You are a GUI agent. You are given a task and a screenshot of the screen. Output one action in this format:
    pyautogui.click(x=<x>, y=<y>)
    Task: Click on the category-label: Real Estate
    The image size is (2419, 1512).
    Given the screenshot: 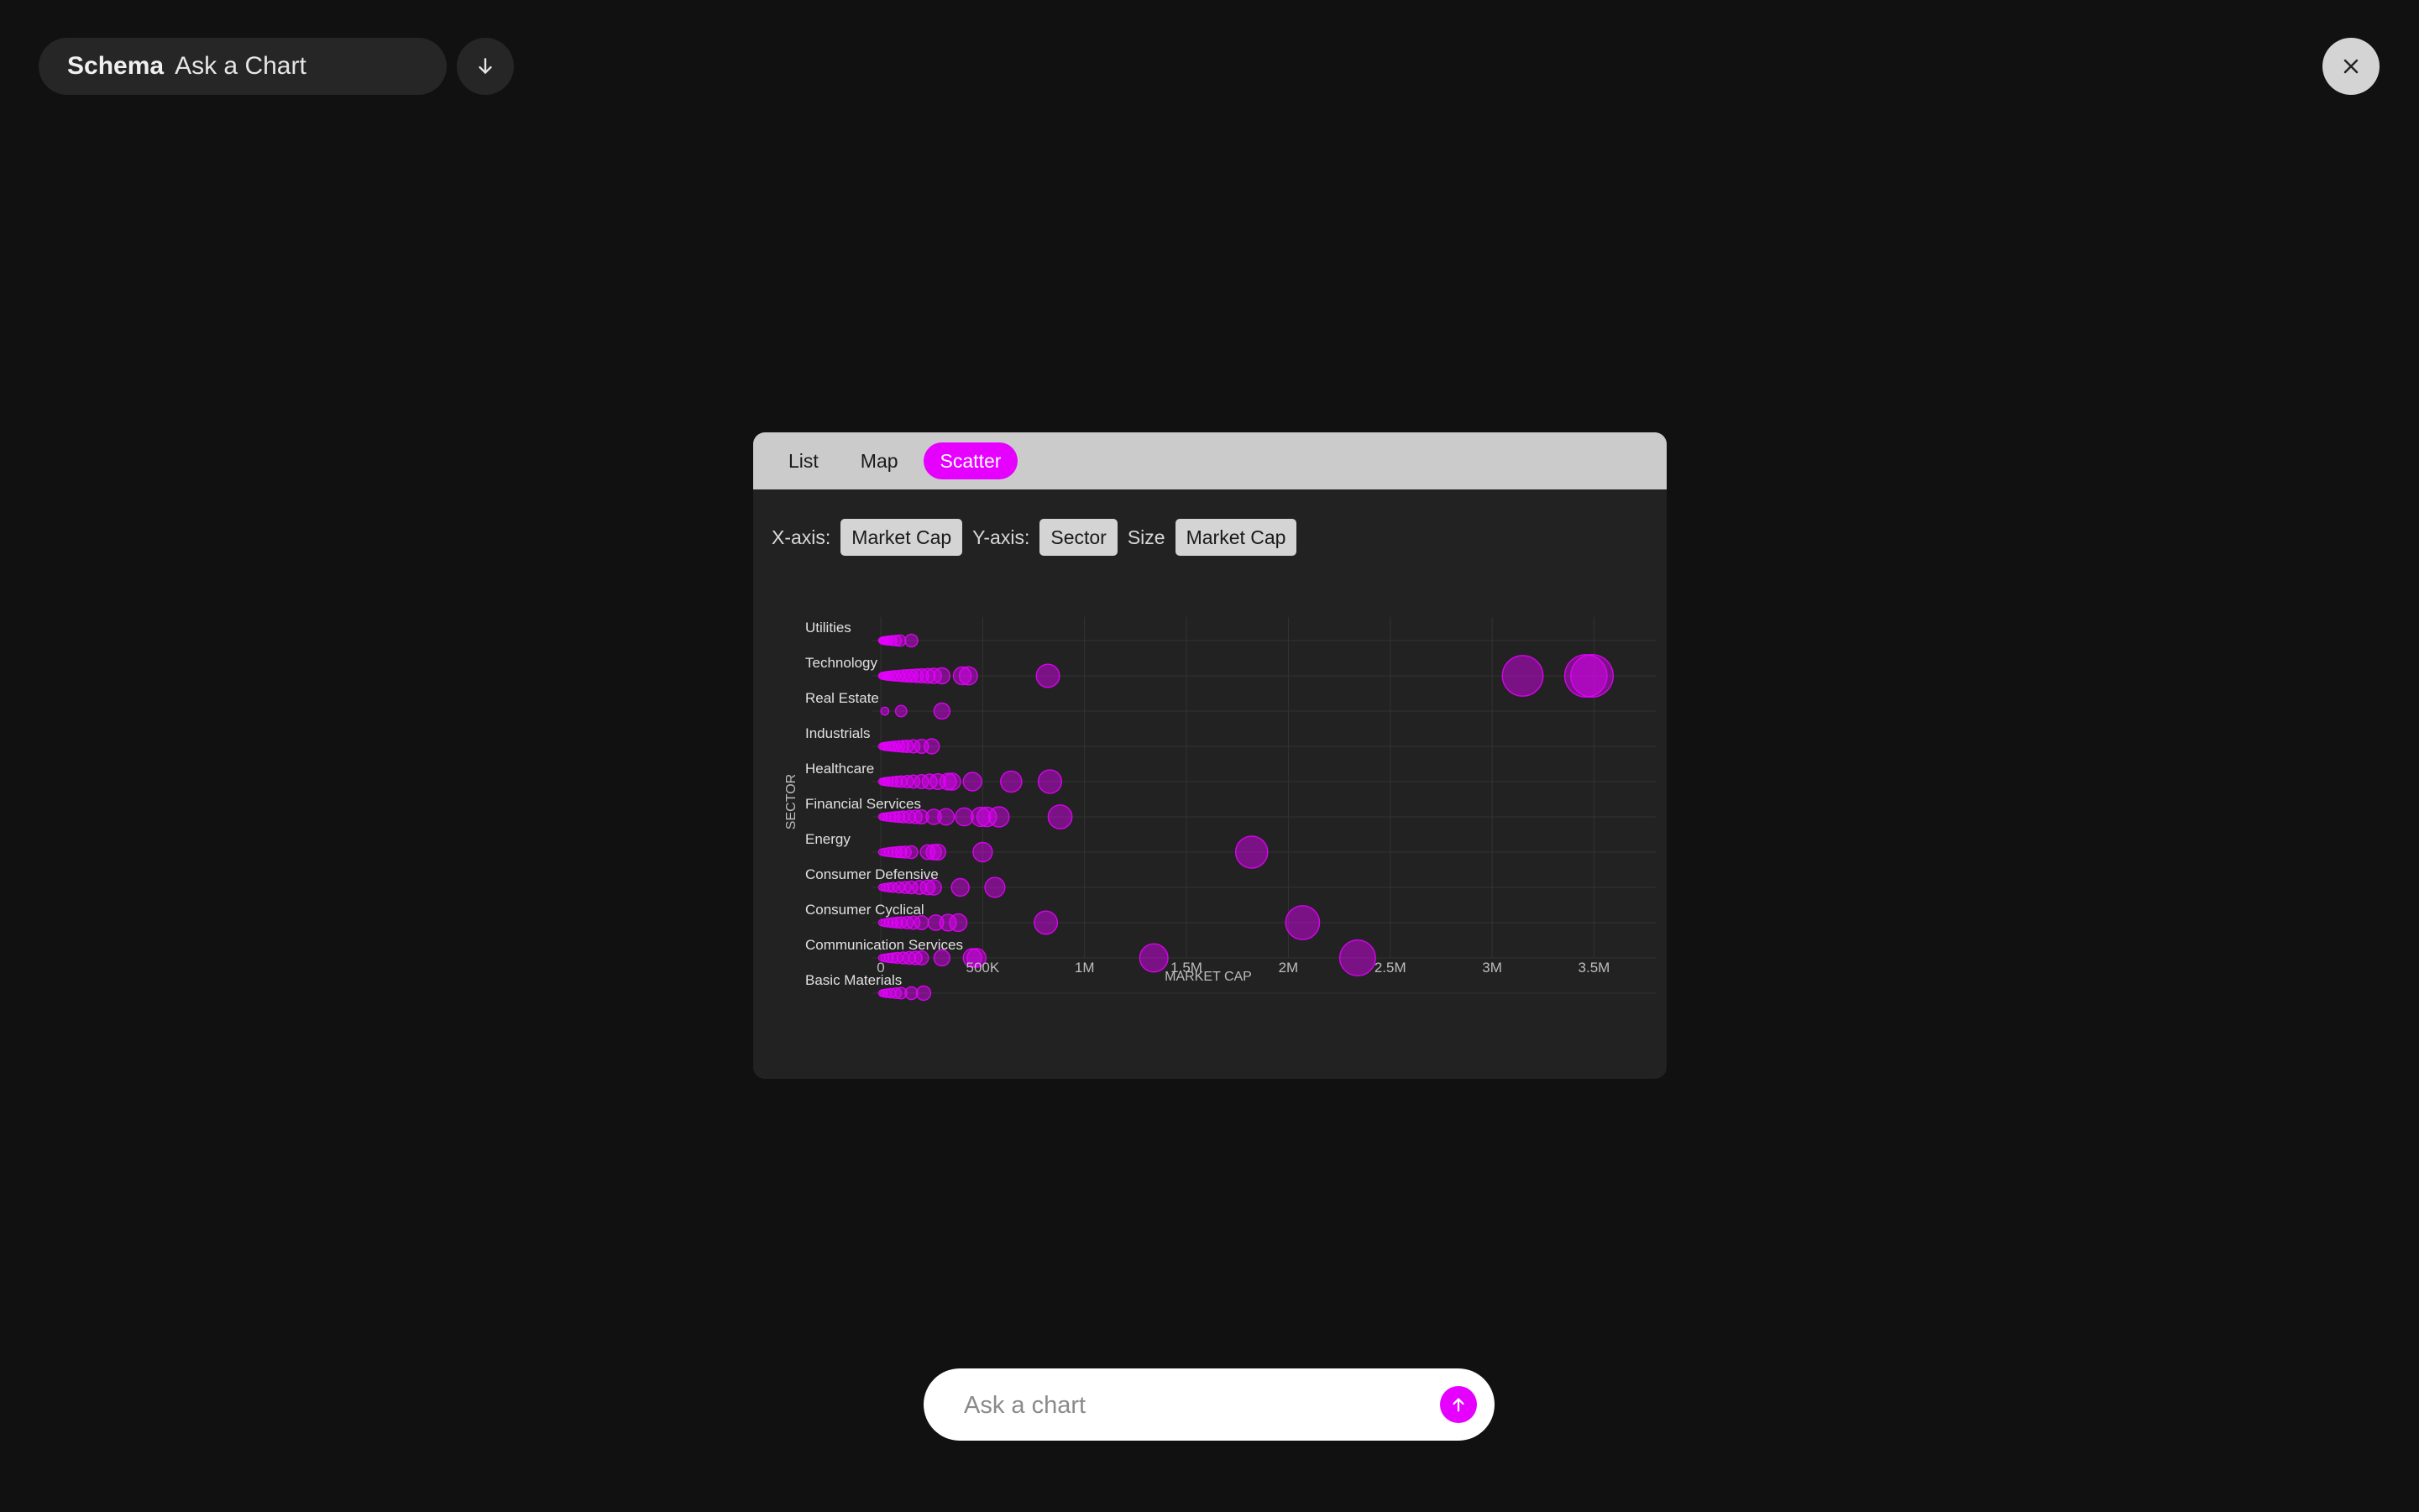 What is the action you would take?
    pyautogui.click(x=842, y=698)
    